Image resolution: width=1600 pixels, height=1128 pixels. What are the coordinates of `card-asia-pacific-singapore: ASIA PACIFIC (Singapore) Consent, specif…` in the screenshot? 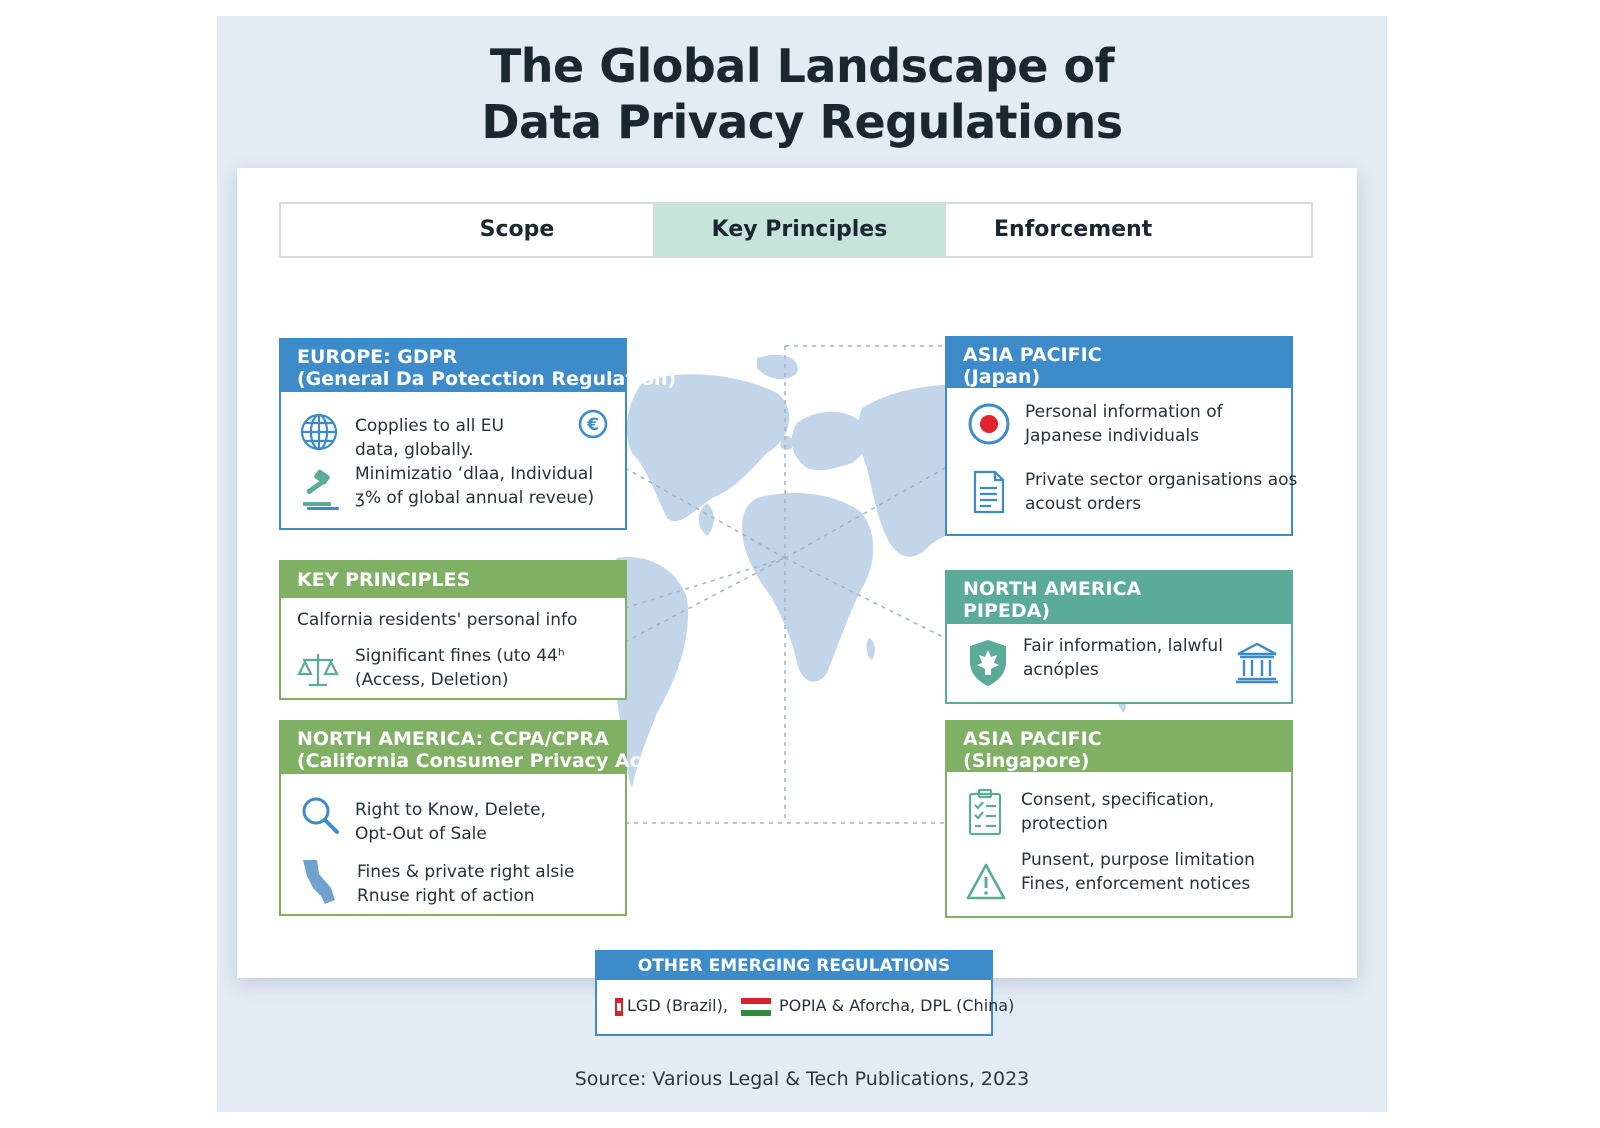 It's located at (1119, 819).